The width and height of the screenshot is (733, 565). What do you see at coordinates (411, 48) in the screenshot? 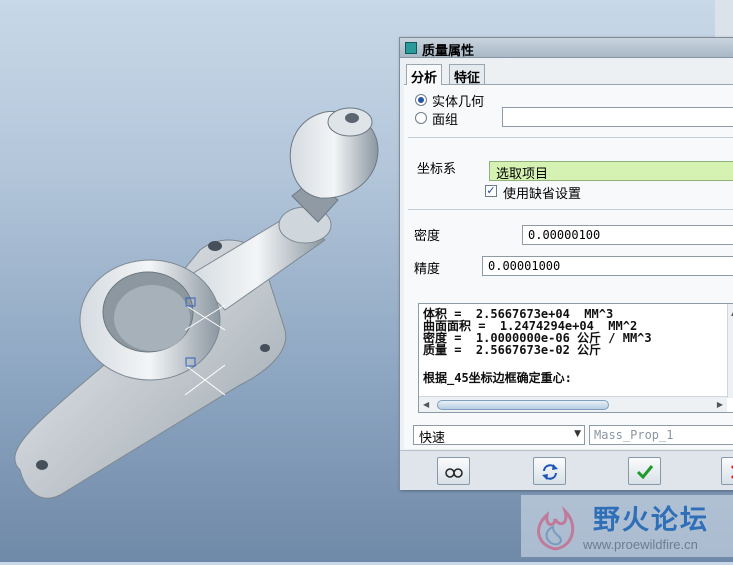
I see `window-icon` at bounding box center [411, 48].